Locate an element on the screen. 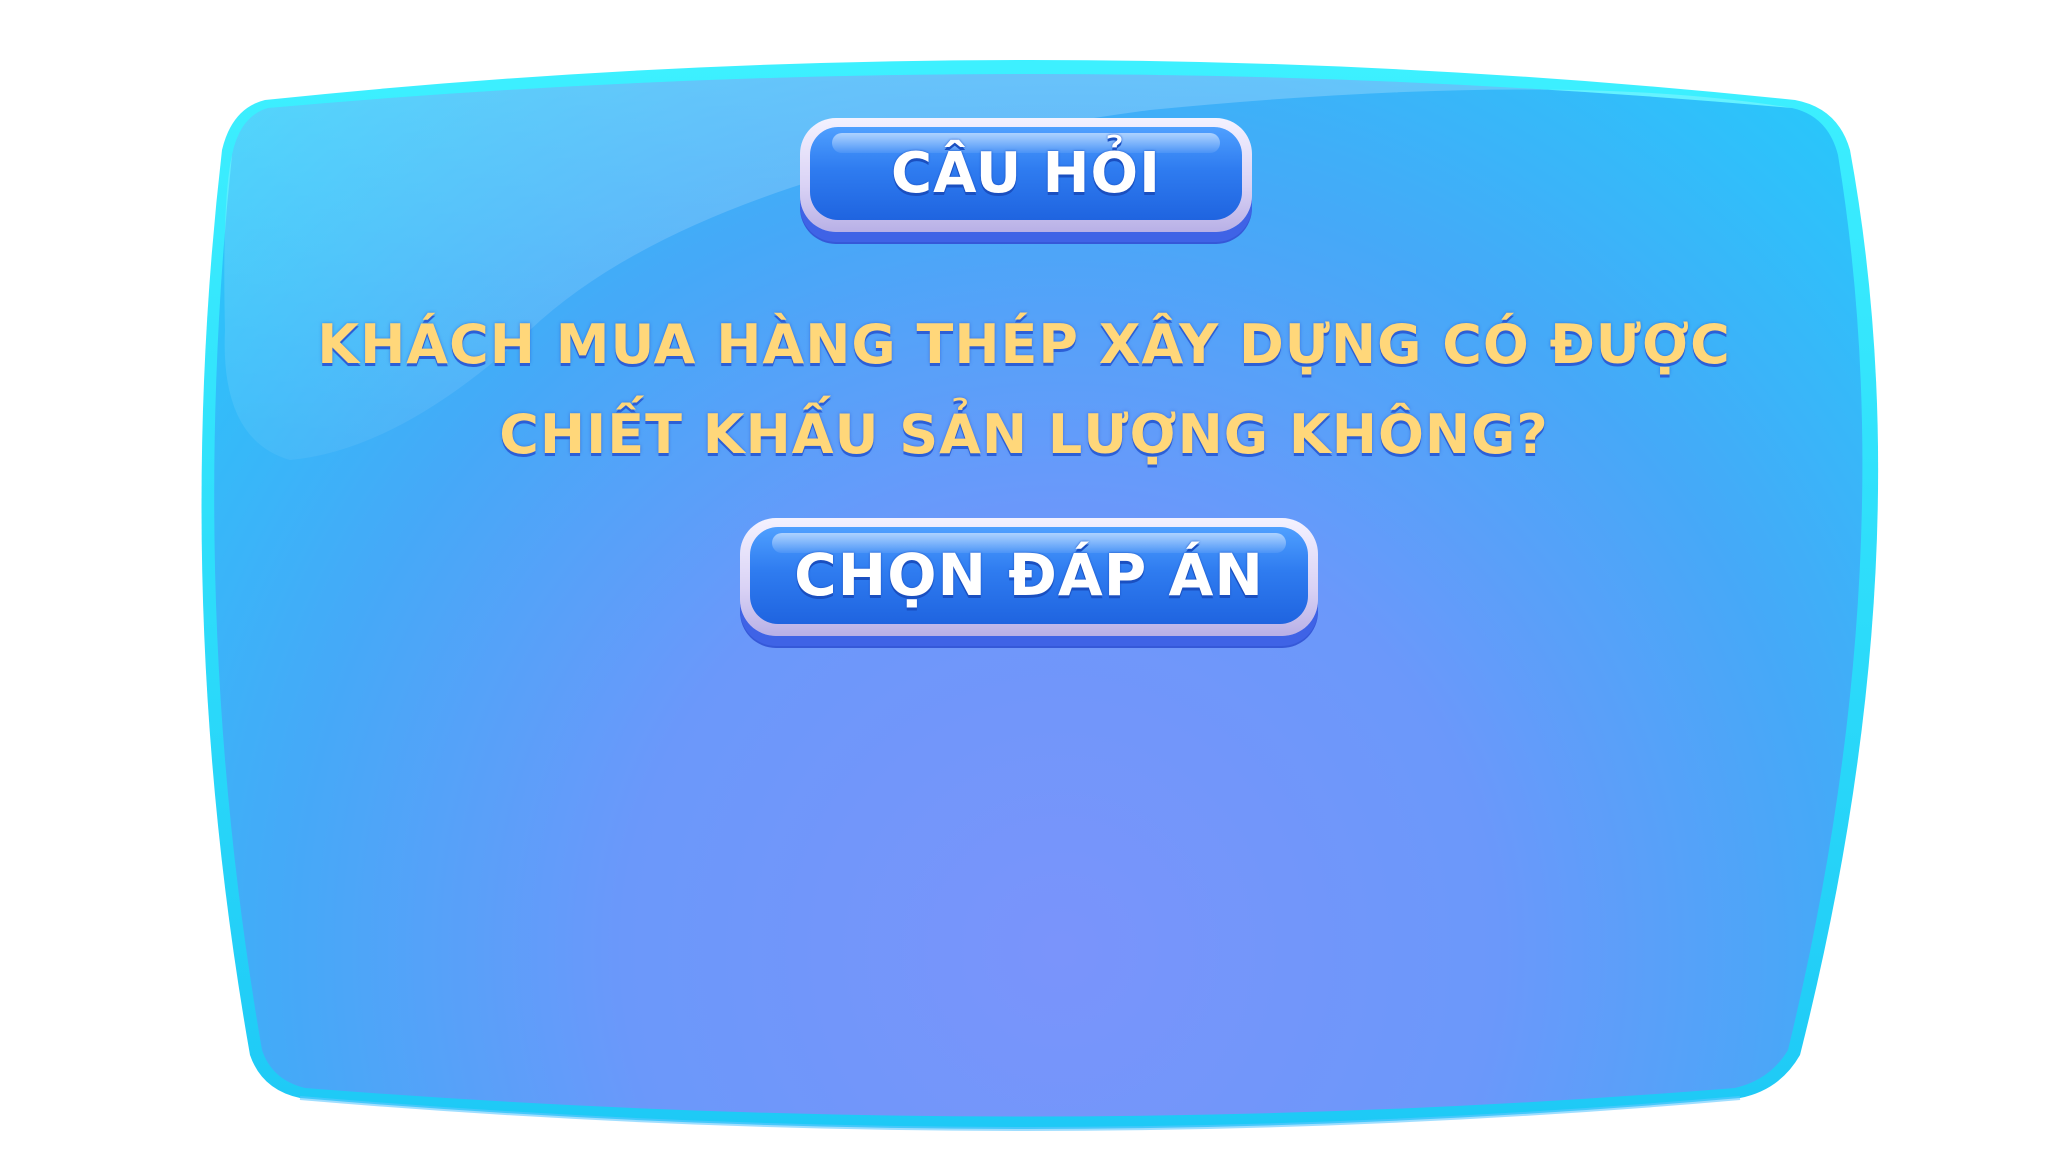  question-line-1: KHÁCH MUA HÀNG THÉP XÂY DỰNG CÓ ĐƯỢC is located at coordinates (1024, 344).